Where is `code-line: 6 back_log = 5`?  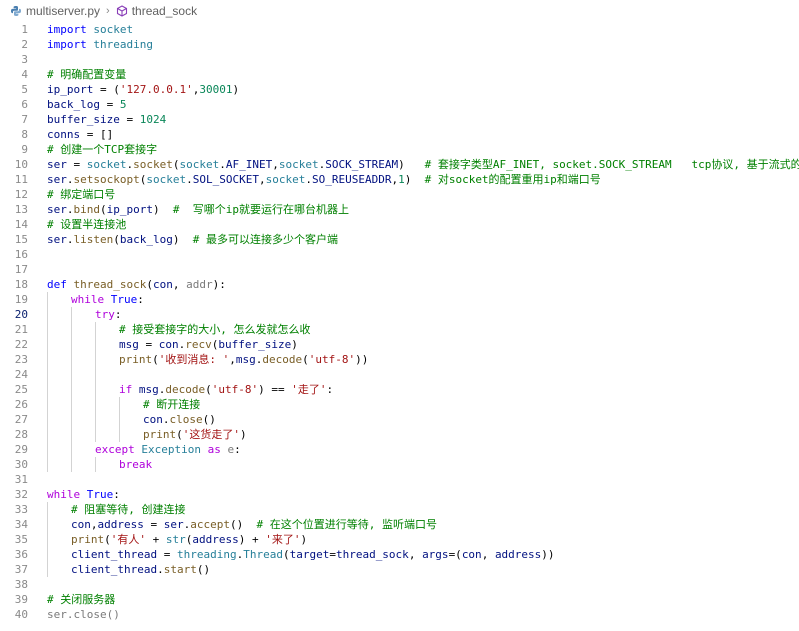
code-line: 6 back_log = 5 is located at coordinates (399, 104).